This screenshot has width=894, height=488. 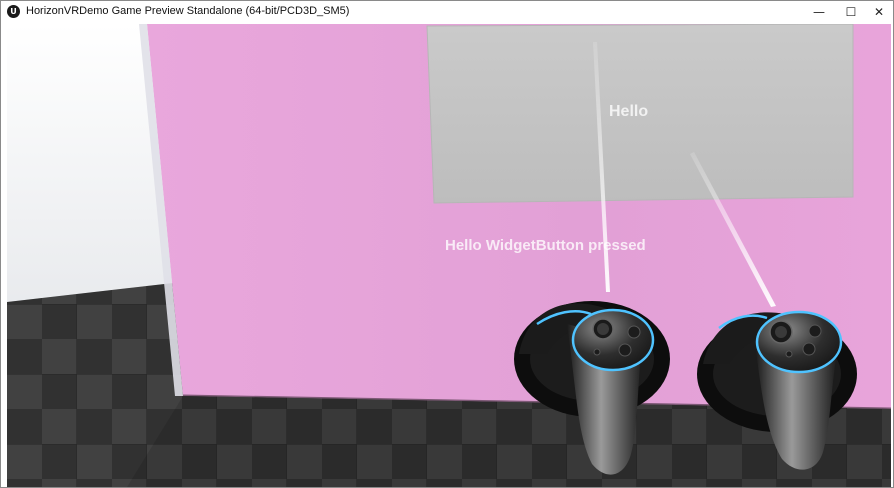 What do you see at coordinates (819, 12) in the screenshot?
I see `minimize-button: —` at bounding box center [819, 12].